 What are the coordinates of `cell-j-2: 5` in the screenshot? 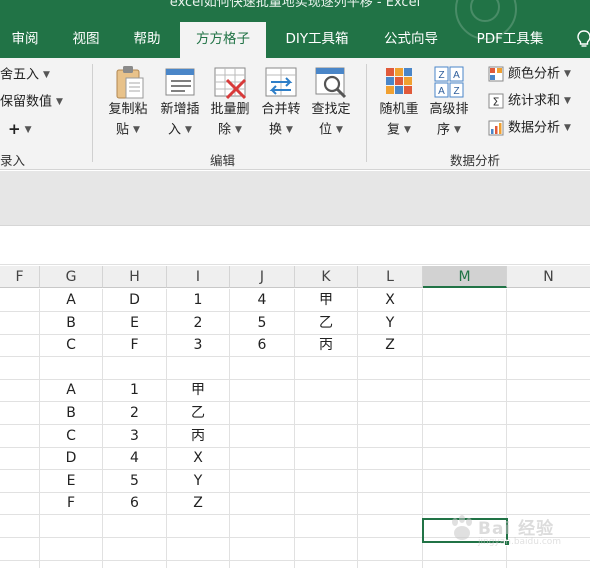 It's located at (262, 323).